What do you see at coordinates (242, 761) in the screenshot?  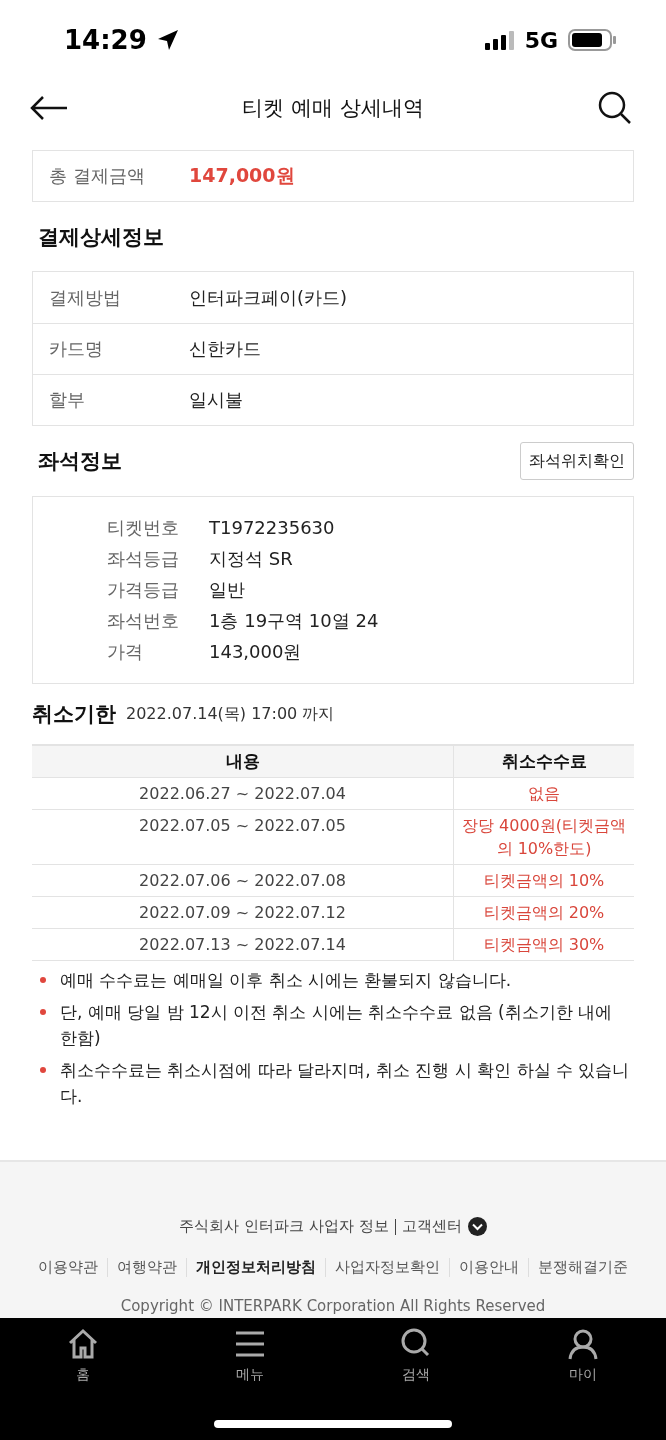 I see `column-header: 내용` at bounding box center [242, 761].